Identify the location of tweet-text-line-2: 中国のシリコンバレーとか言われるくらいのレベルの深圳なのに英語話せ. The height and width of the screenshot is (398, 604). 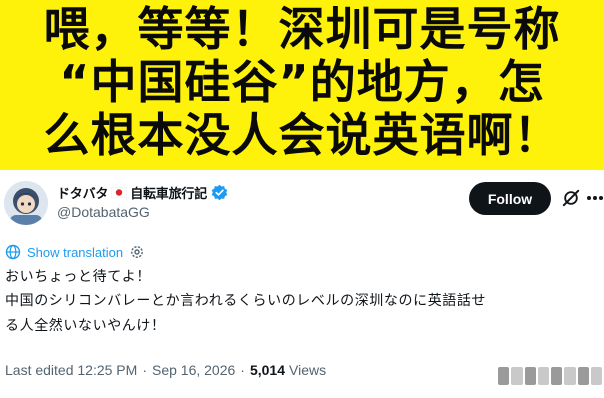
(246, 301).